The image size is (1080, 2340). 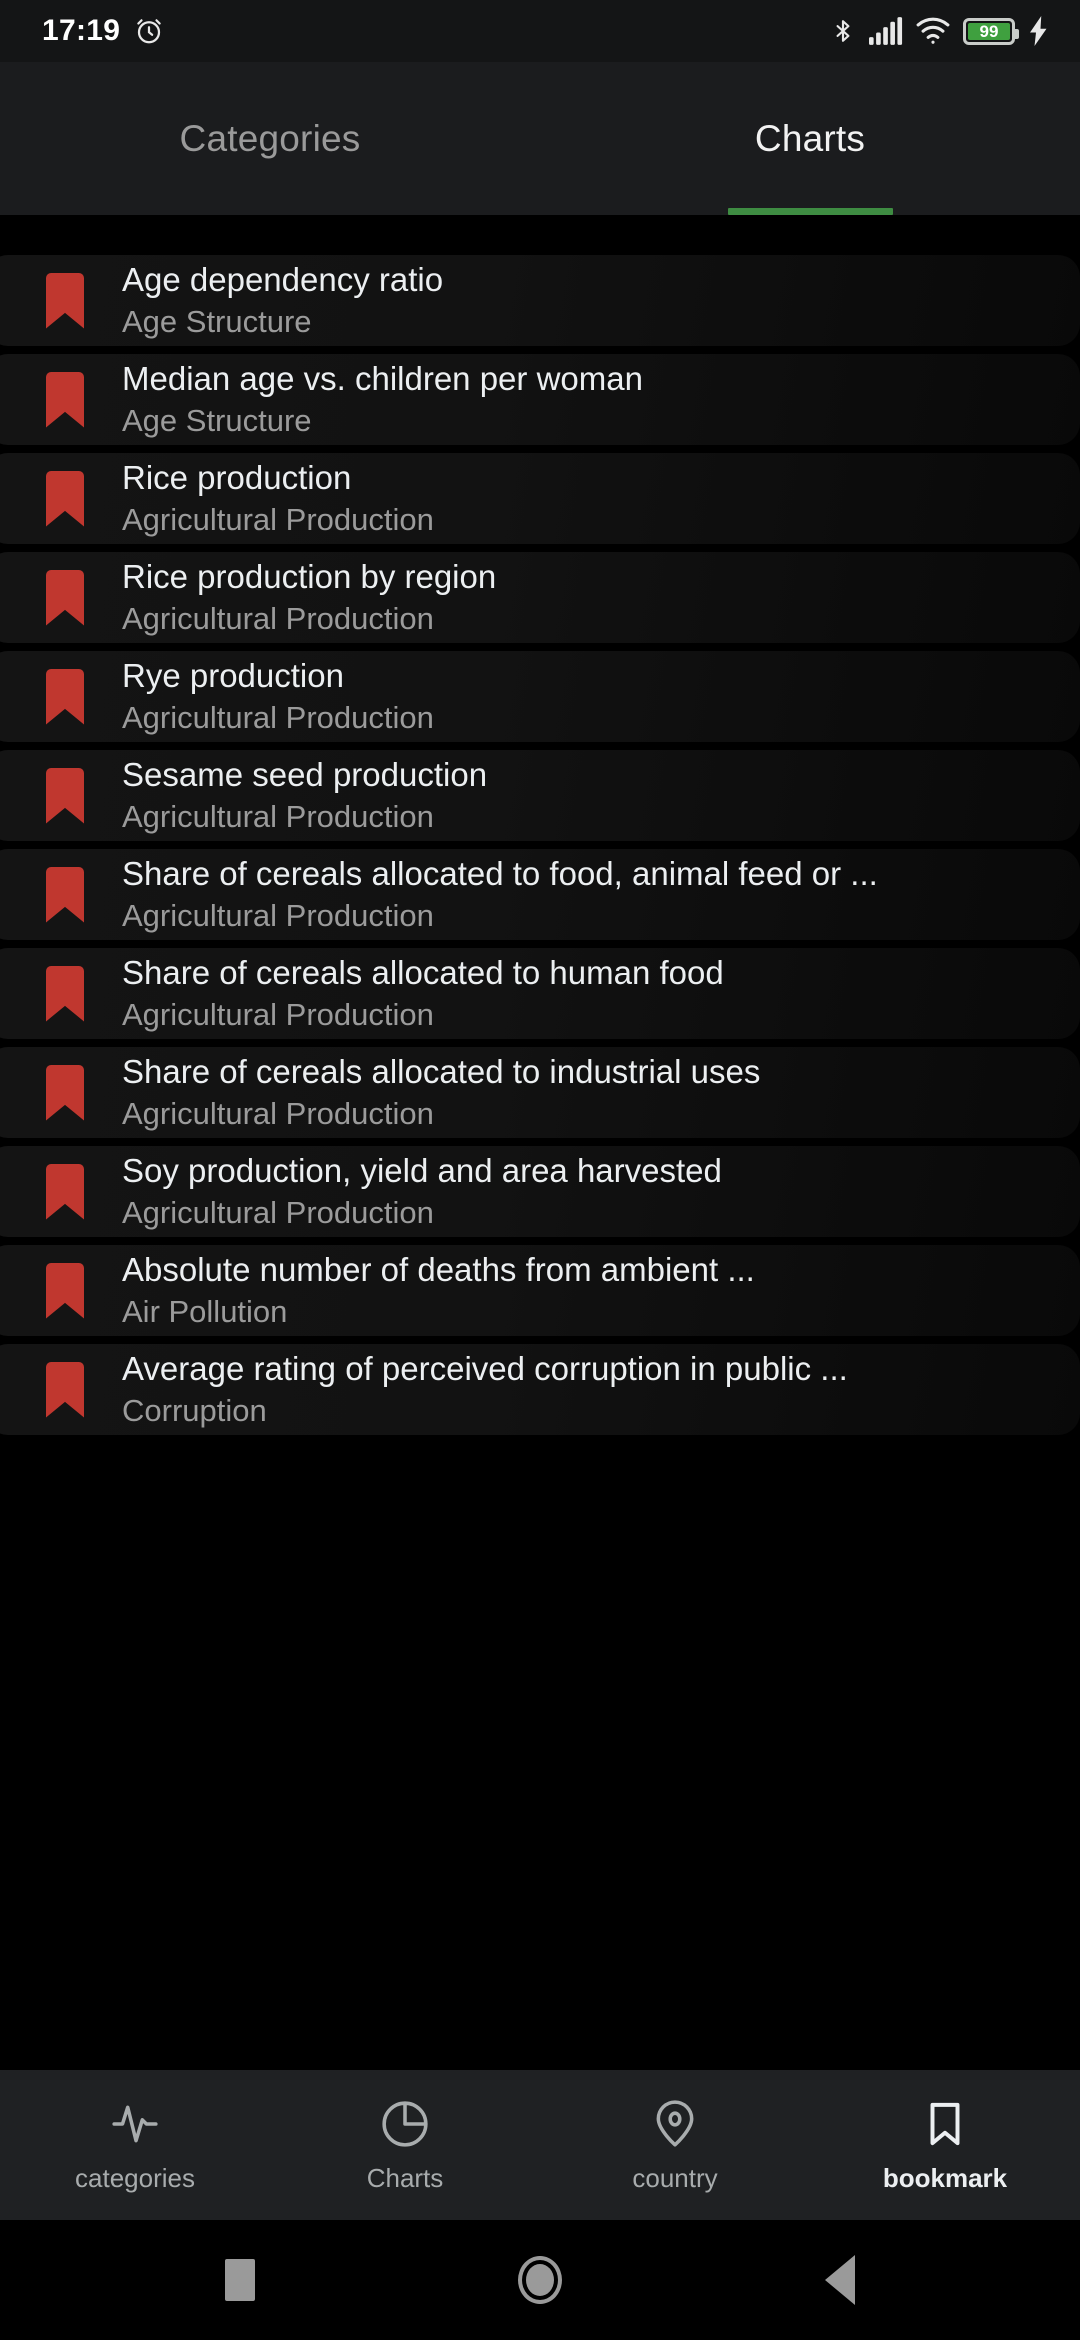 I want to click on circle-home-icon, so click(x=540, y=2280).